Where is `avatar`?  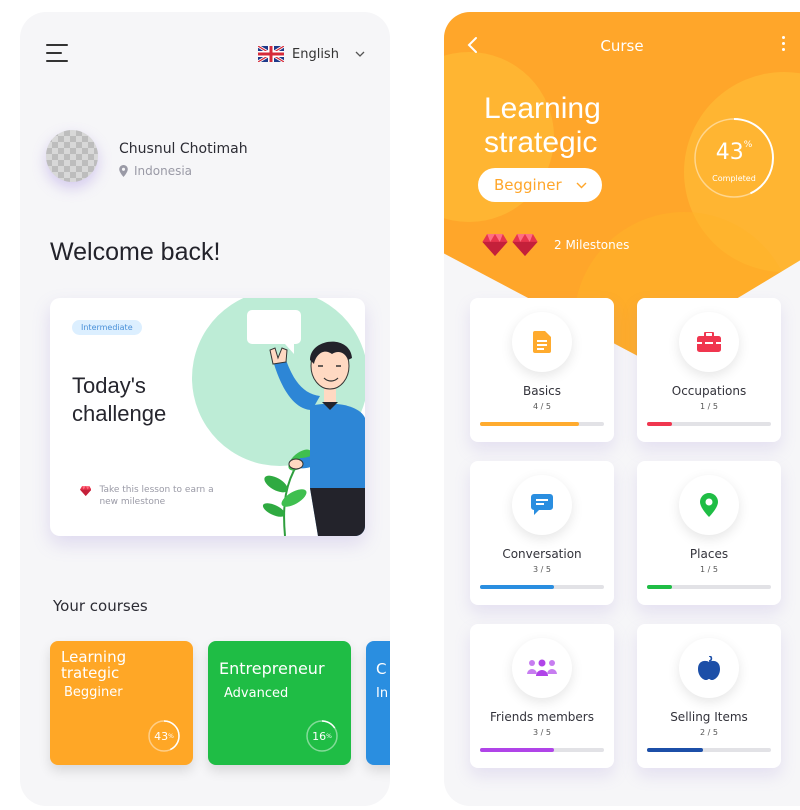
avatar is located at coordinates (72, 156).